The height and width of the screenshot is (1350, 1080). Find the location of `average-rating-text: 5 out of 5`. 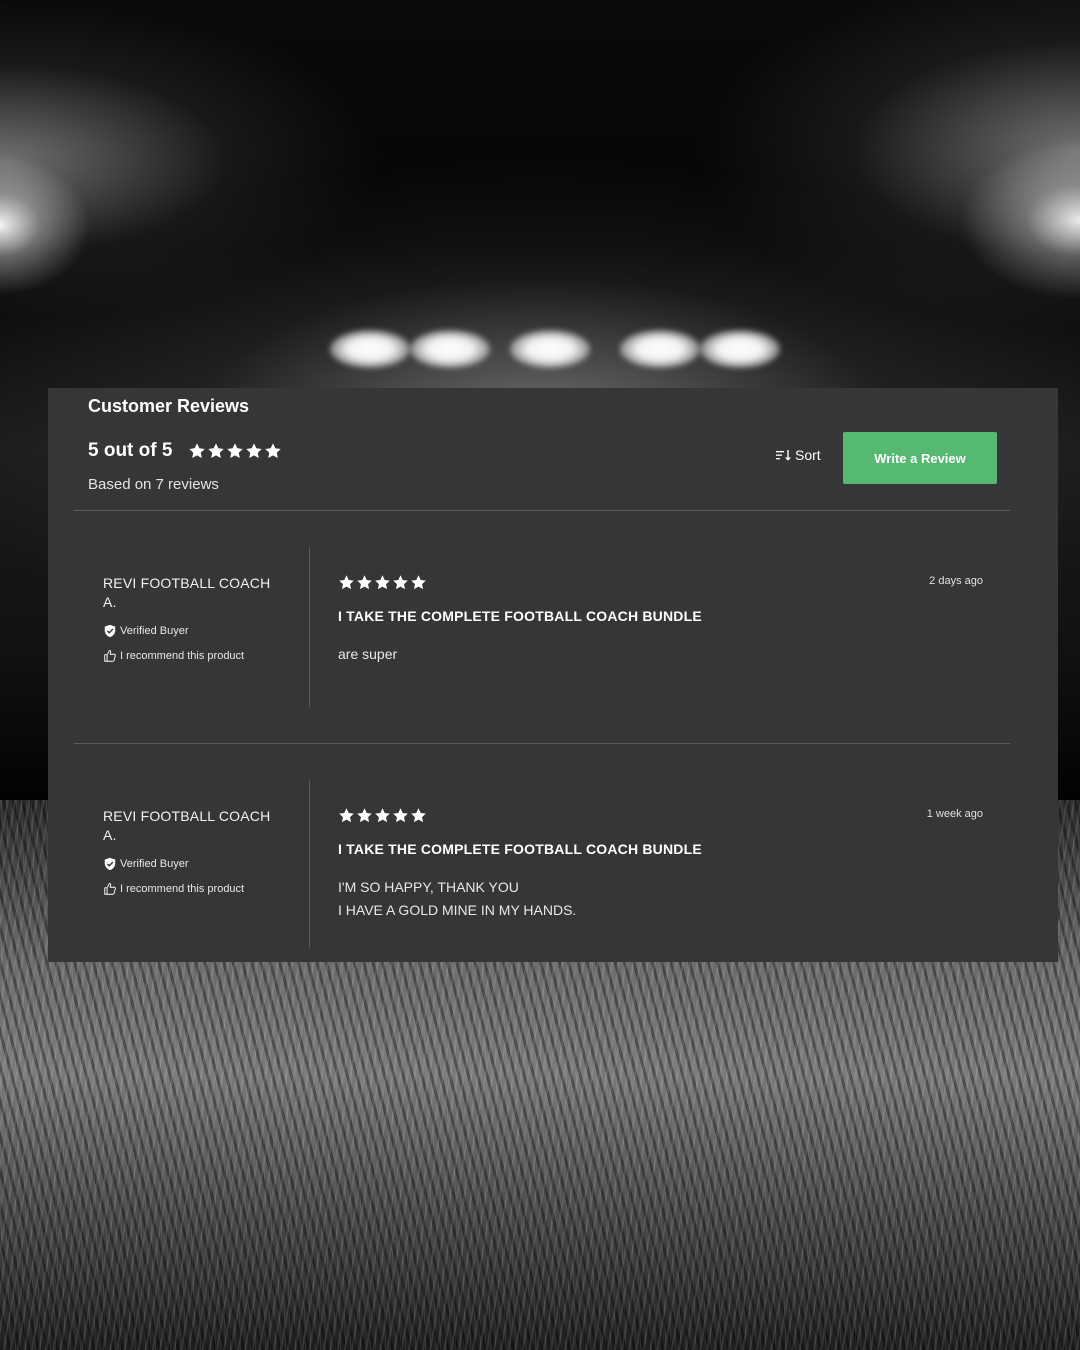

average-rating-text: 5 out of 5 is located at coordinates (130, 450).